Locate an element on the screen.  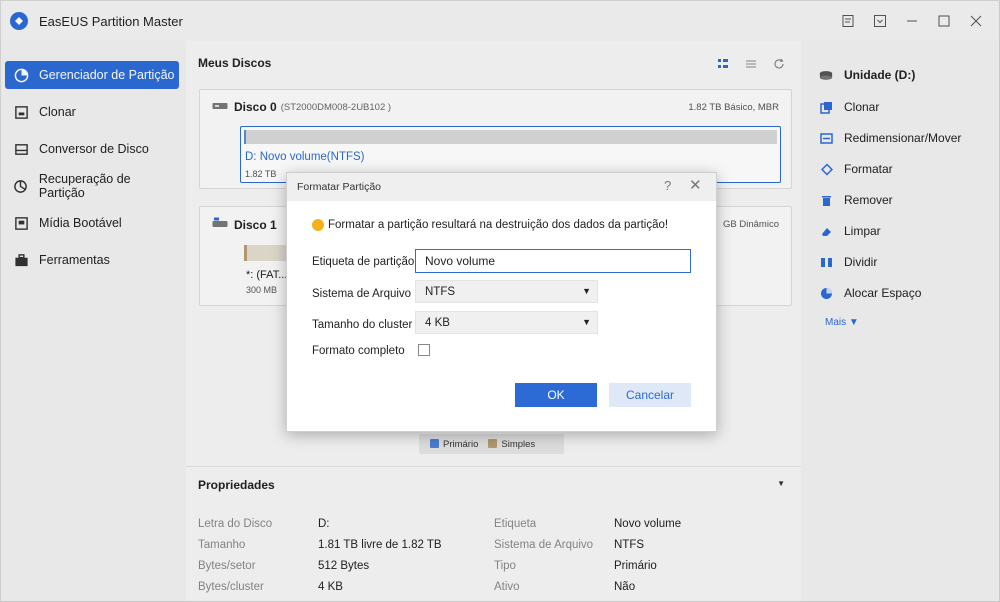
partition-label-input is located at coordinates (553, 261).